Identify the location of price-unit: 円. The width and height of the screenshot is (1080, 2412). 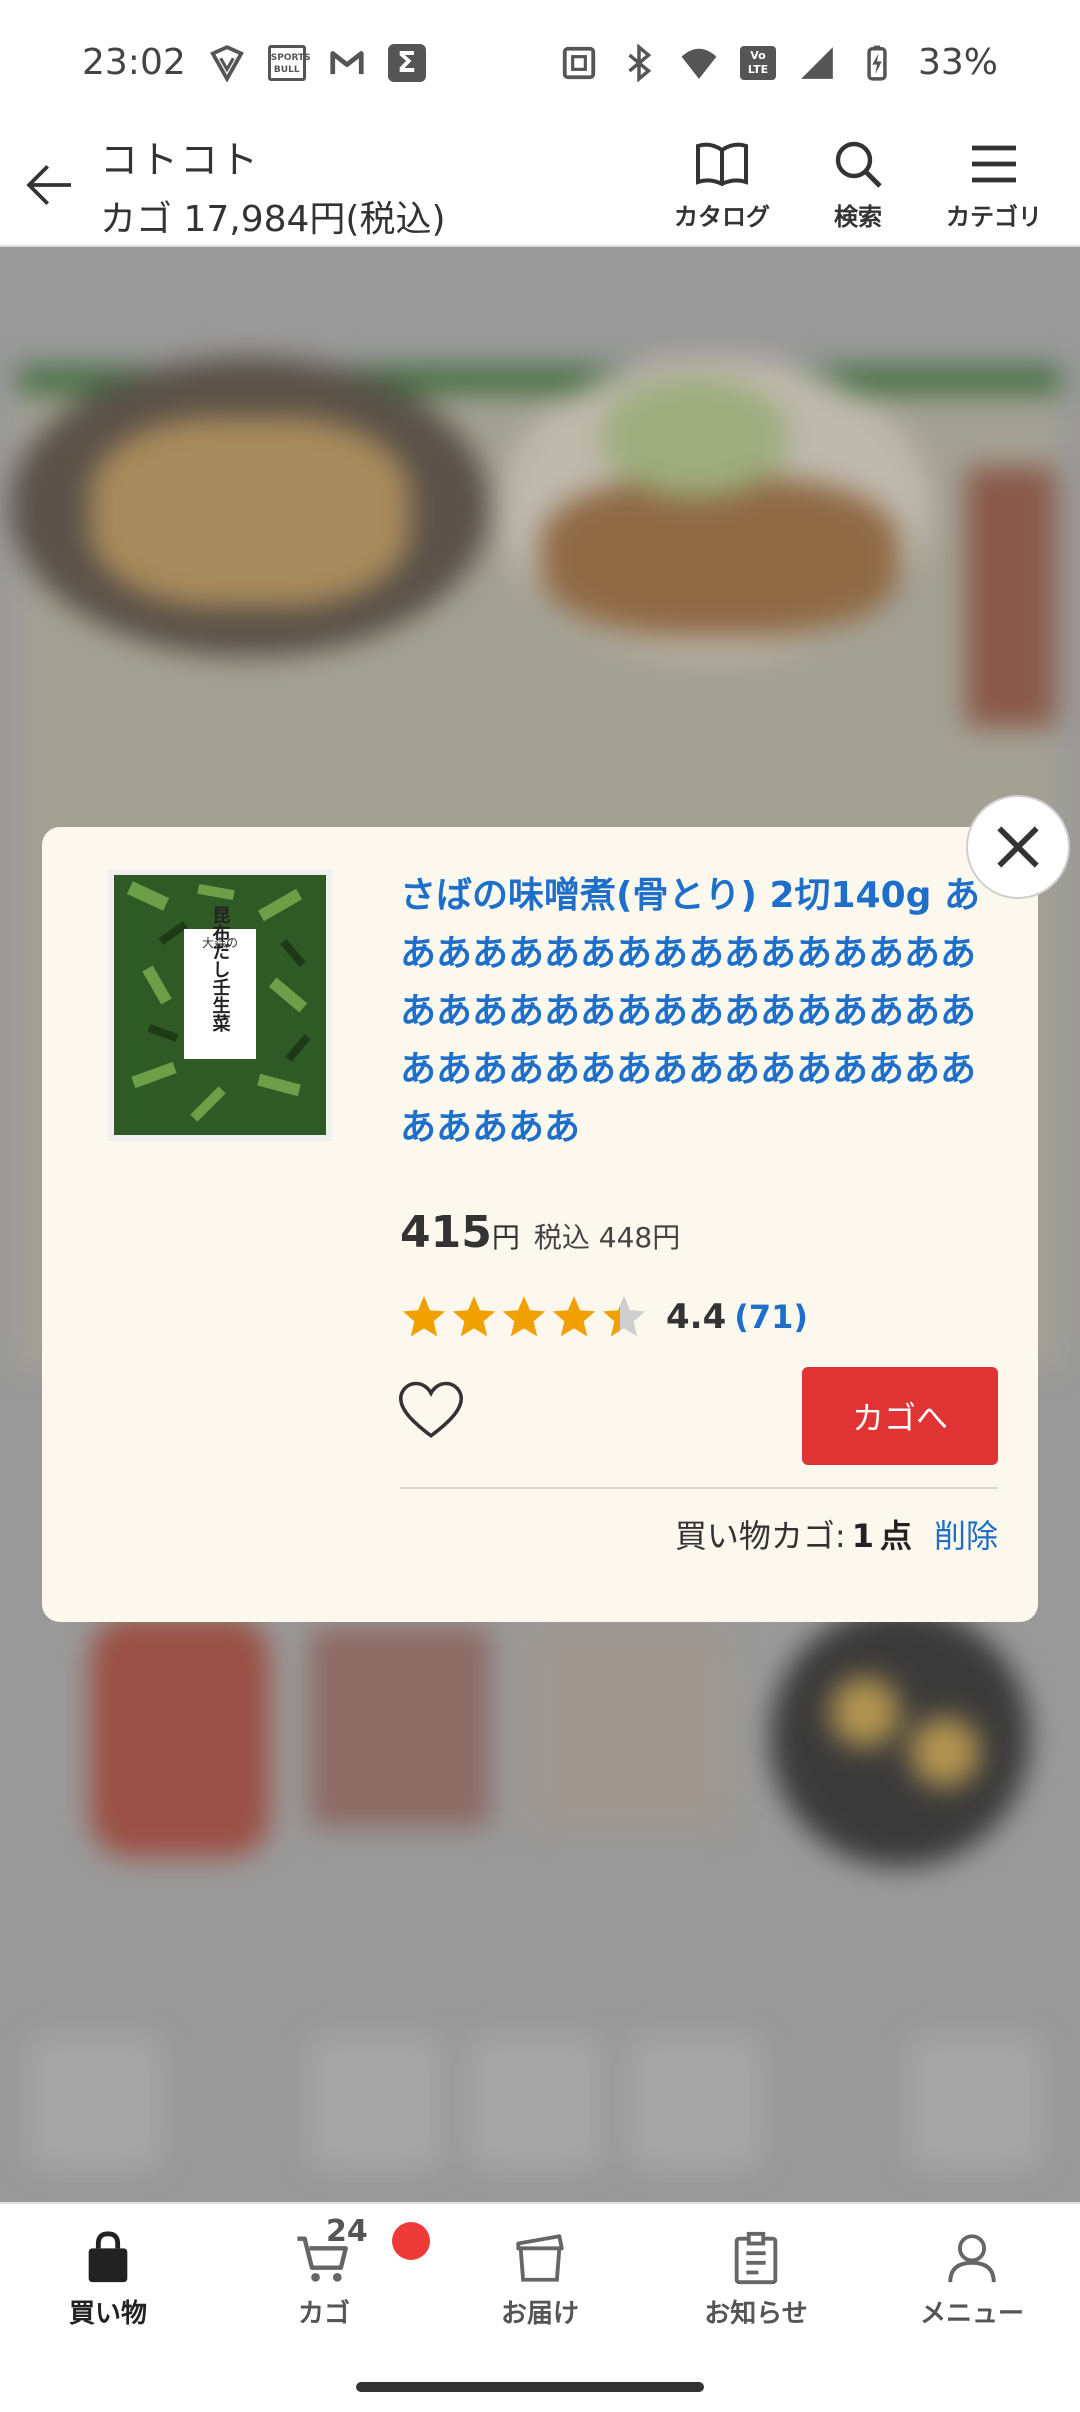
(505, 1237).